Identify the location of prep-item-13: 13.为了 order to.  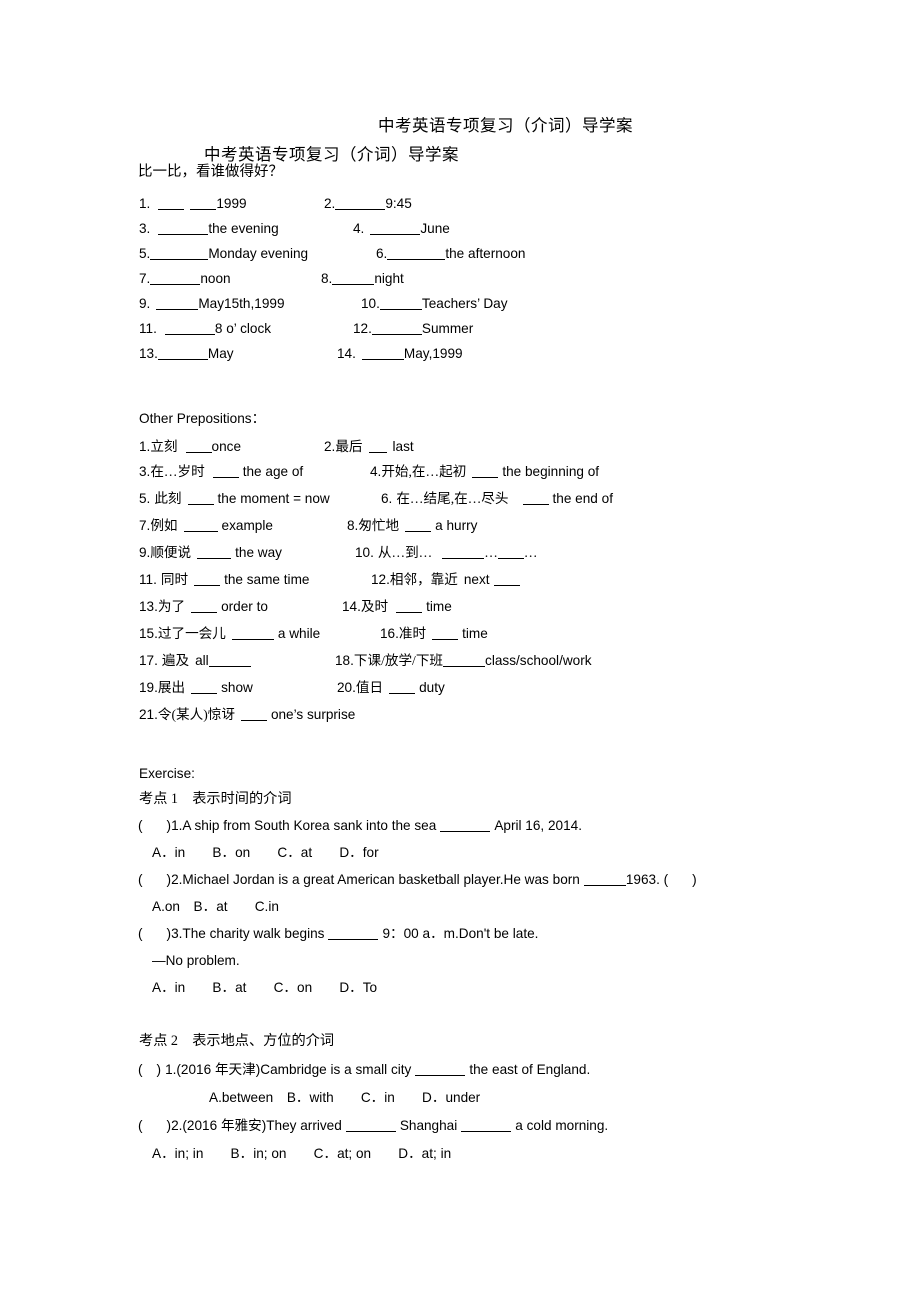
(203, 607).